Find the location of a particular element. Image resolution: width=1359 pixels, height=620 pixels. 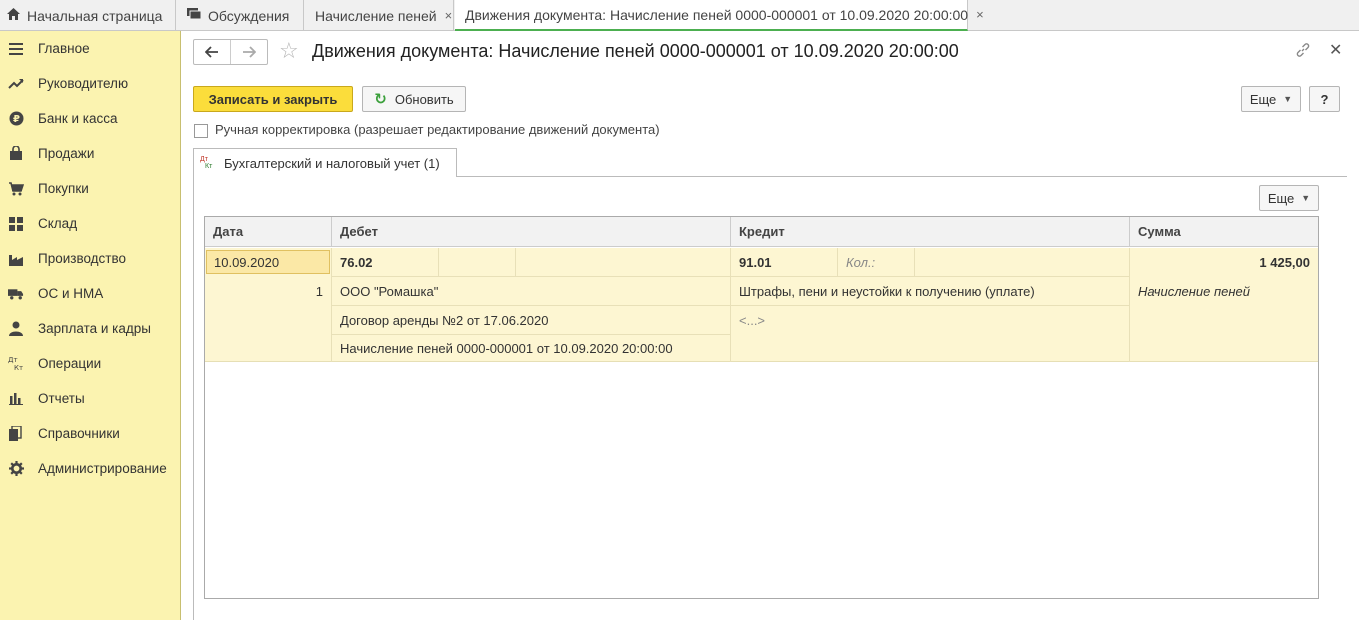

sidebar-item-manager: Руководителю is located at coordinates (90, 83).